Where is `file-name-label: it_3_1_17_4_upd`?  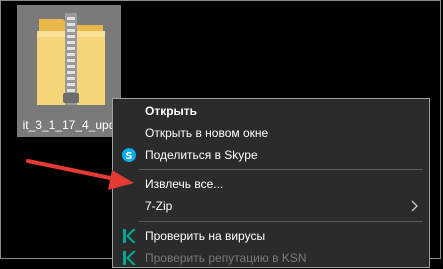 file-name-label: it_3_1_17_4_upd is located at coordinates (69, 125).